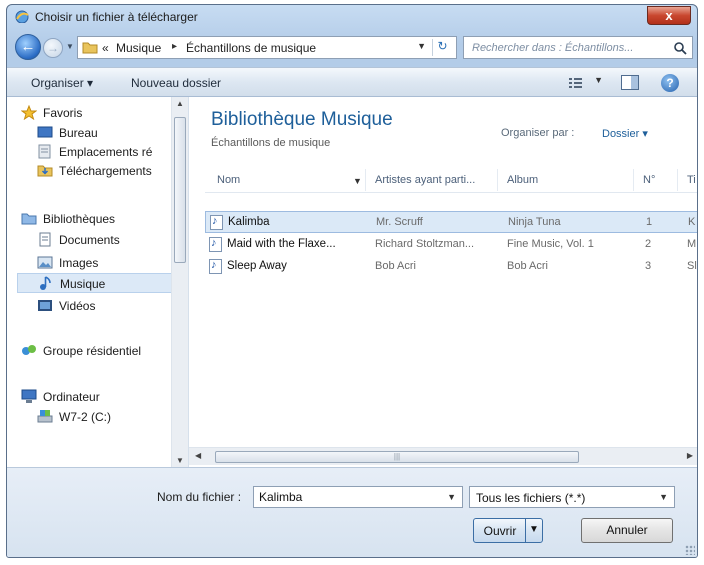 This screenshot has height=565, width=704. What do you see at coordinates (29, 219) in the screenshot?
I see `library-icon` at bounding box center [29, 219].